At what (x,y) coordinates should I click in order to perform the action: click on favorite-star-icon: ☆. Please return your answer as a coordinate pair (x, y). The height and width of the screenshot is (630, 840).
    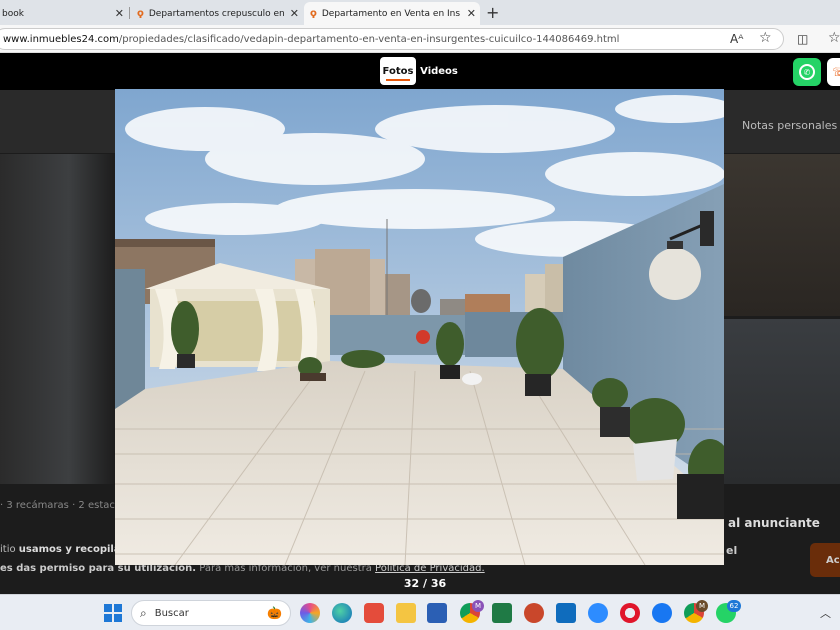
    Looking at the image, I should click on (765, 38).